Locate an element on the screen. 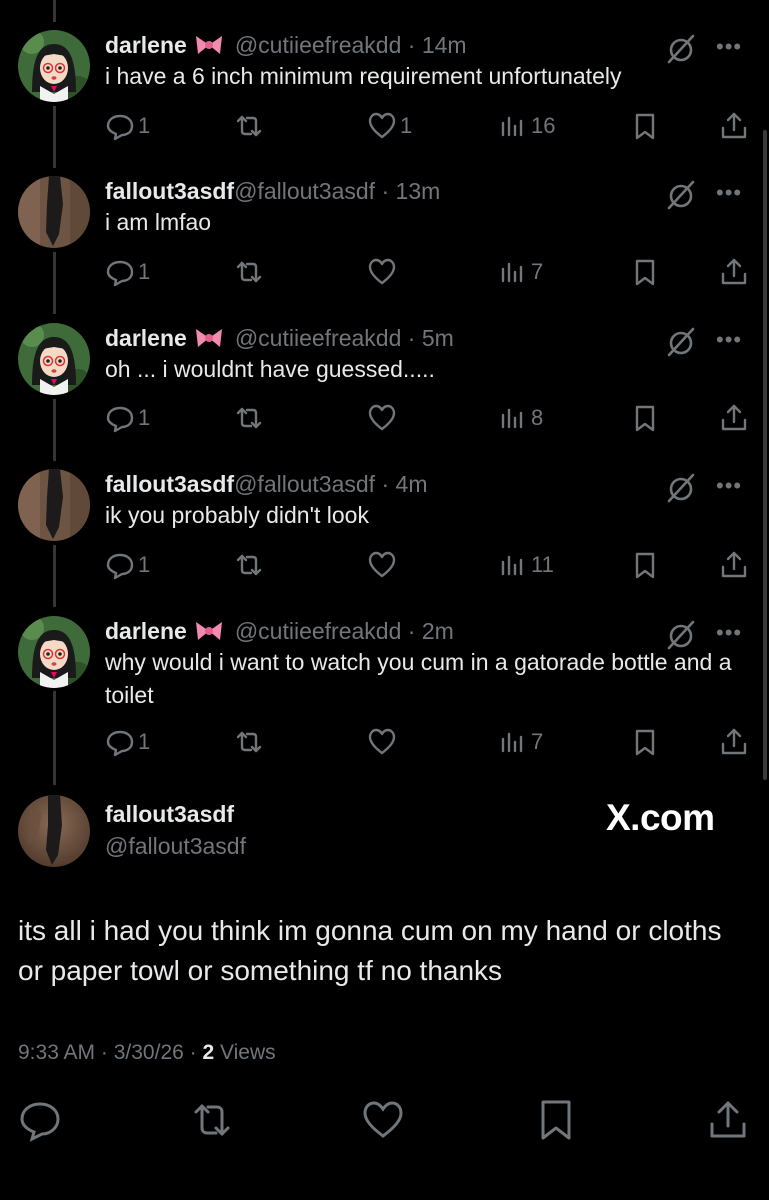  main-tweet-avatar is located at coordinates (54, 831).